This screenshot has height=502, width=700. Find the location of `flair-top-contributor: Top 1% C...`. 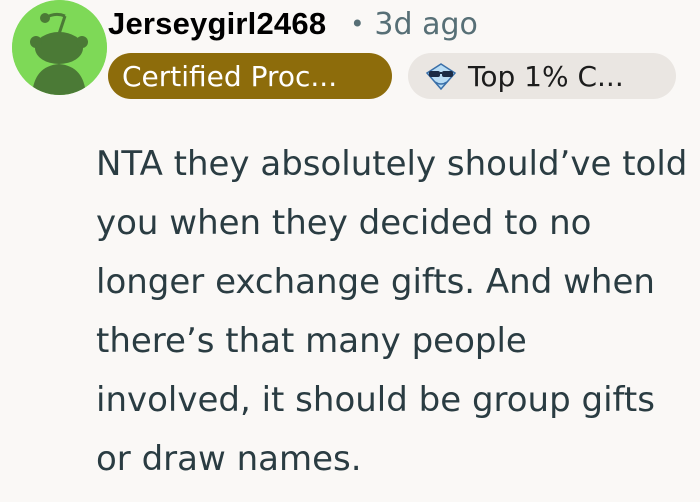

flair-top-contributor: Top 1% C... is located at coordinates (542, 76).